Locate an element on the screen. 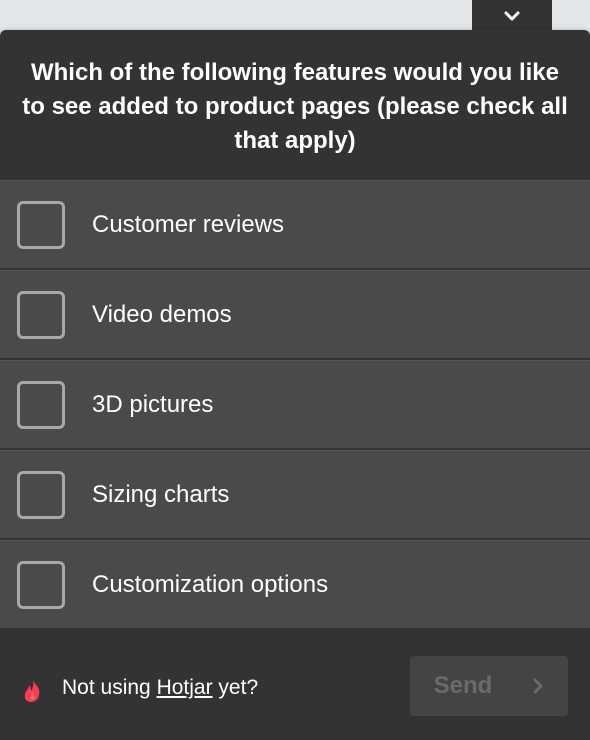 This screenshot has height=740, width=590. chevron-right-icon is located at coordinates (538, 686).